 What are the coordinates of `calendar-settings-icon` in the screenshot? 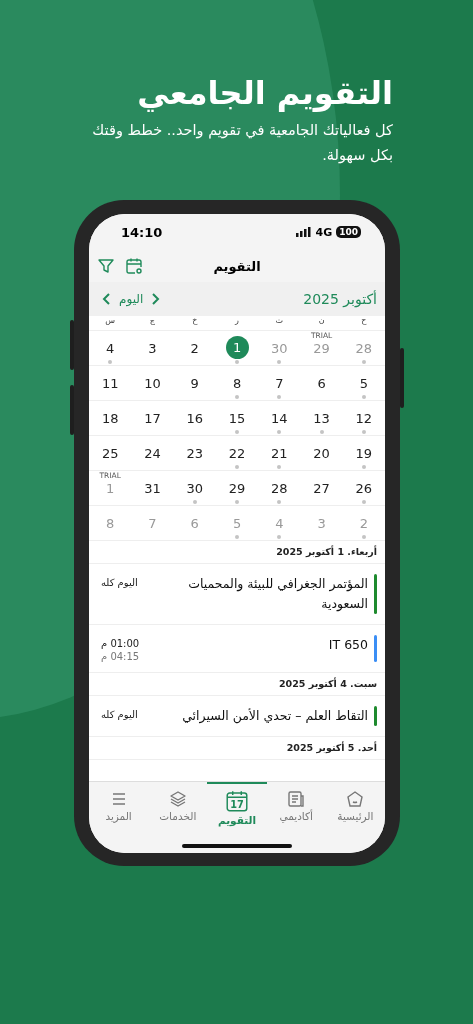 It's located at (134, 266).